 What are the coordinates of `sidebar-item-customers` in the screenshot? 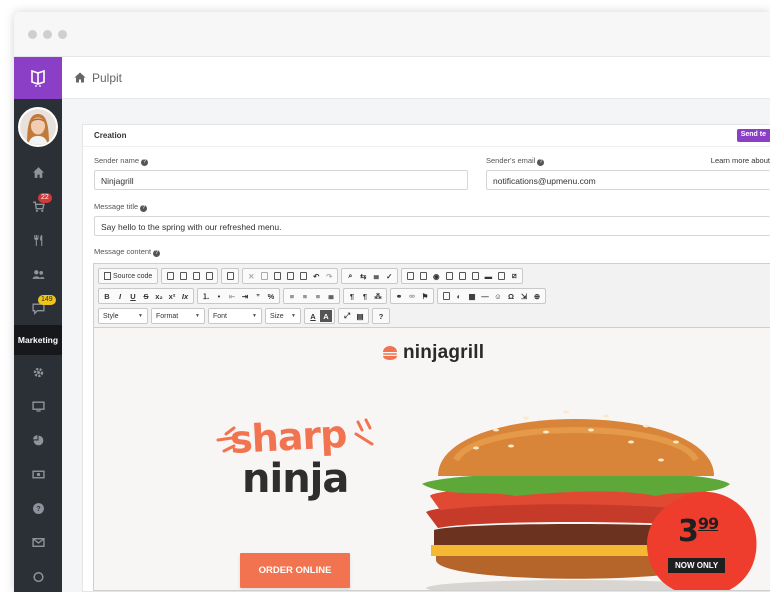 It's located at (38, 274).